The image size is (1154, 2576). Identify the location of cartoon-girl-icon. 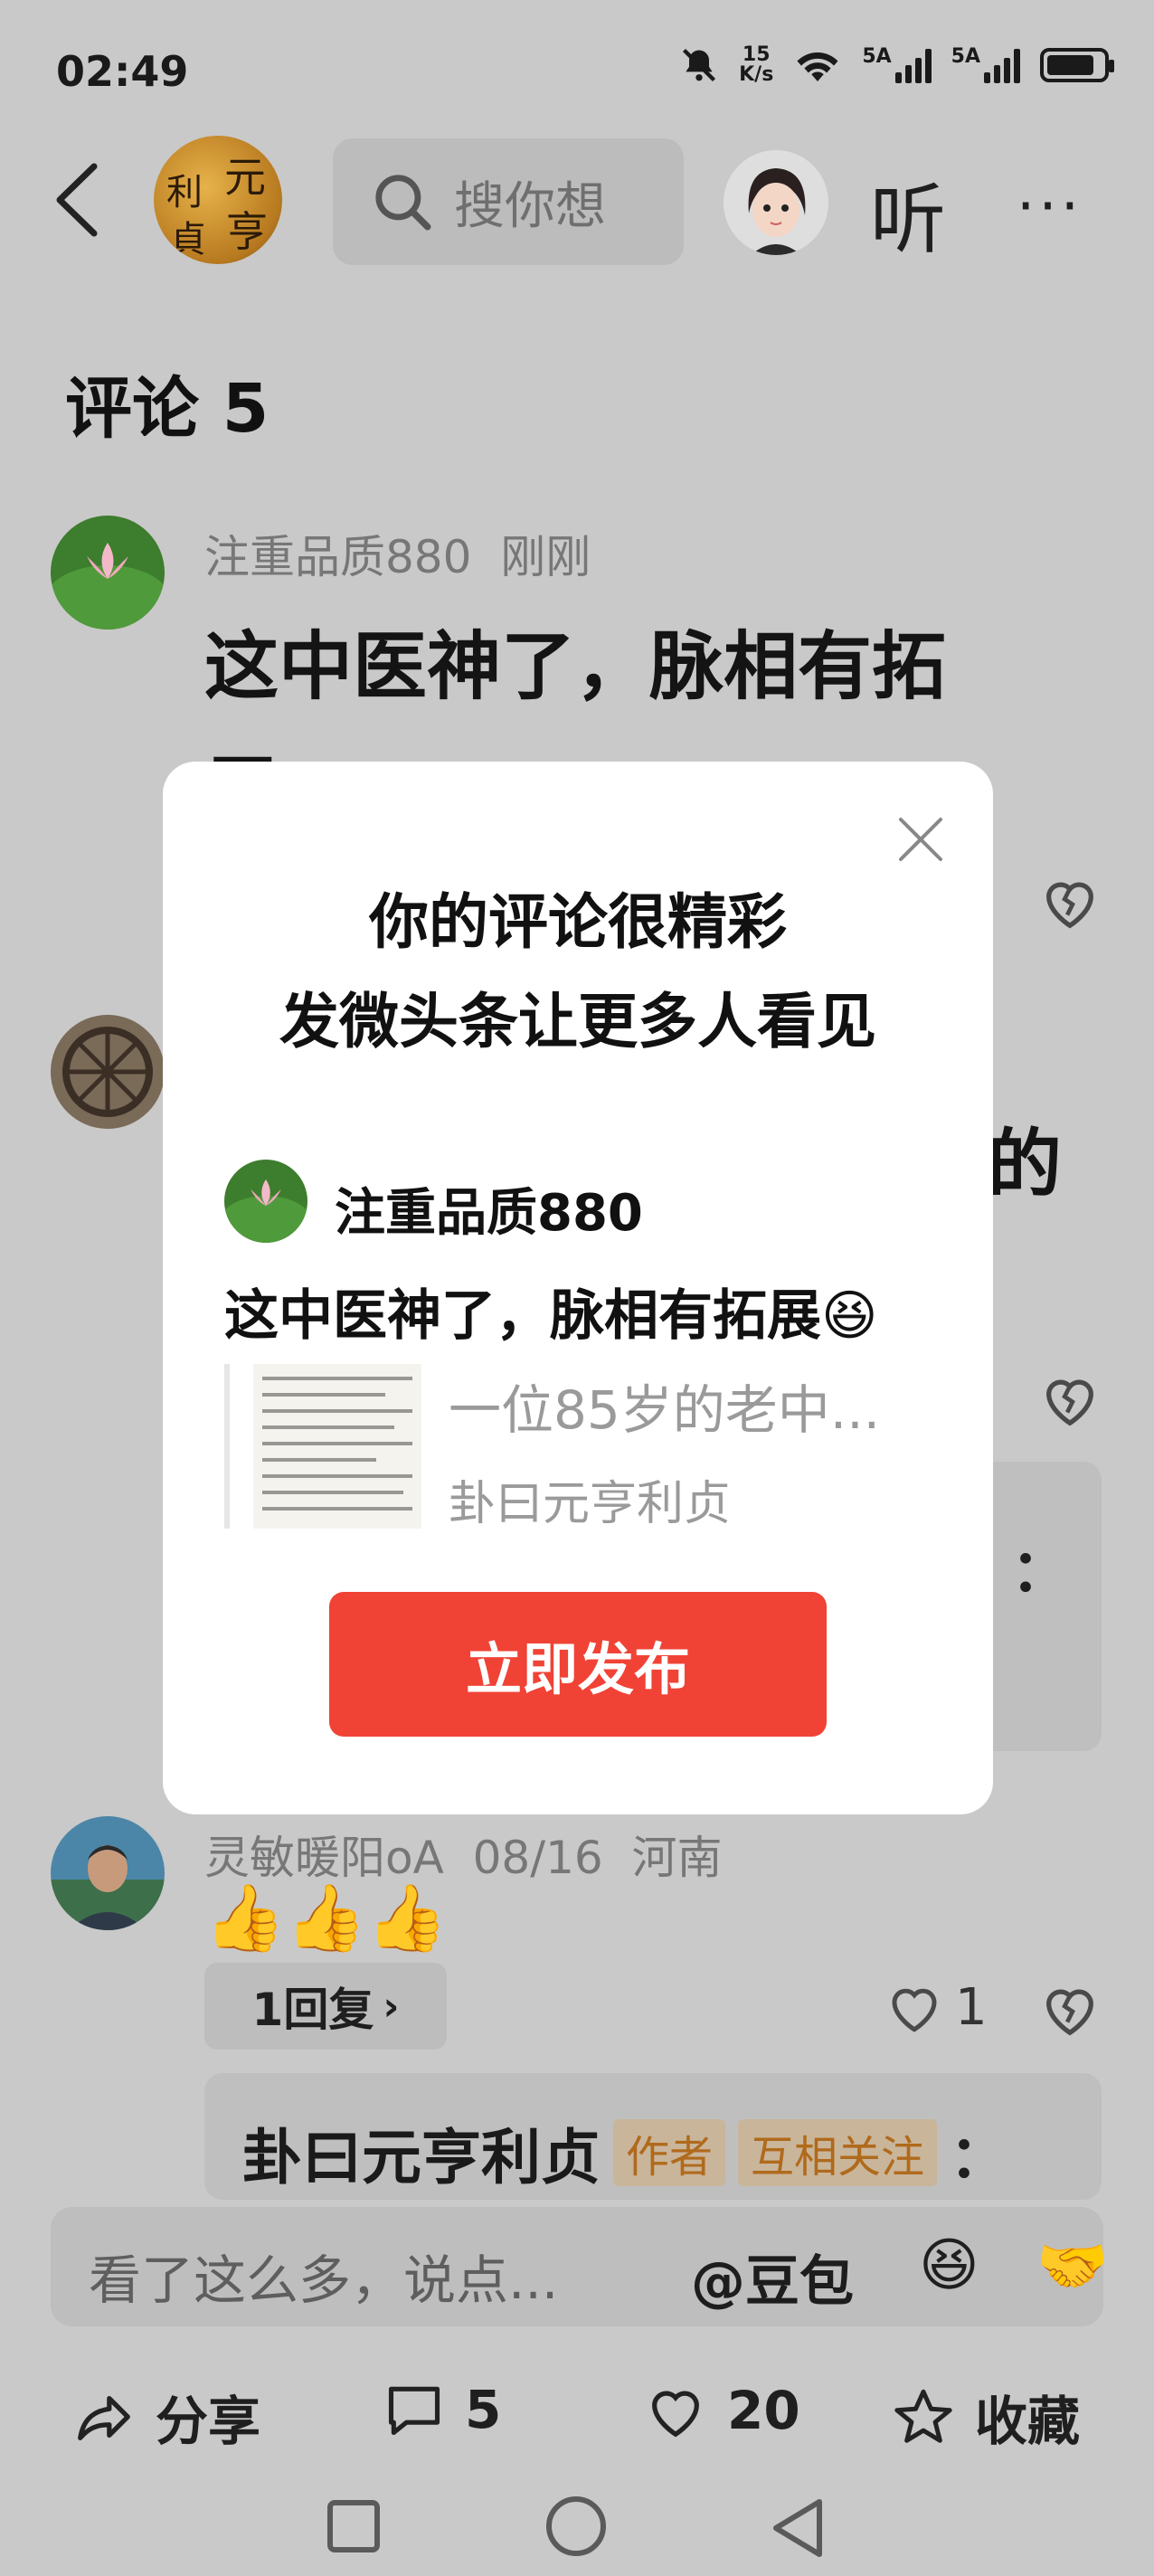
(776, 202).